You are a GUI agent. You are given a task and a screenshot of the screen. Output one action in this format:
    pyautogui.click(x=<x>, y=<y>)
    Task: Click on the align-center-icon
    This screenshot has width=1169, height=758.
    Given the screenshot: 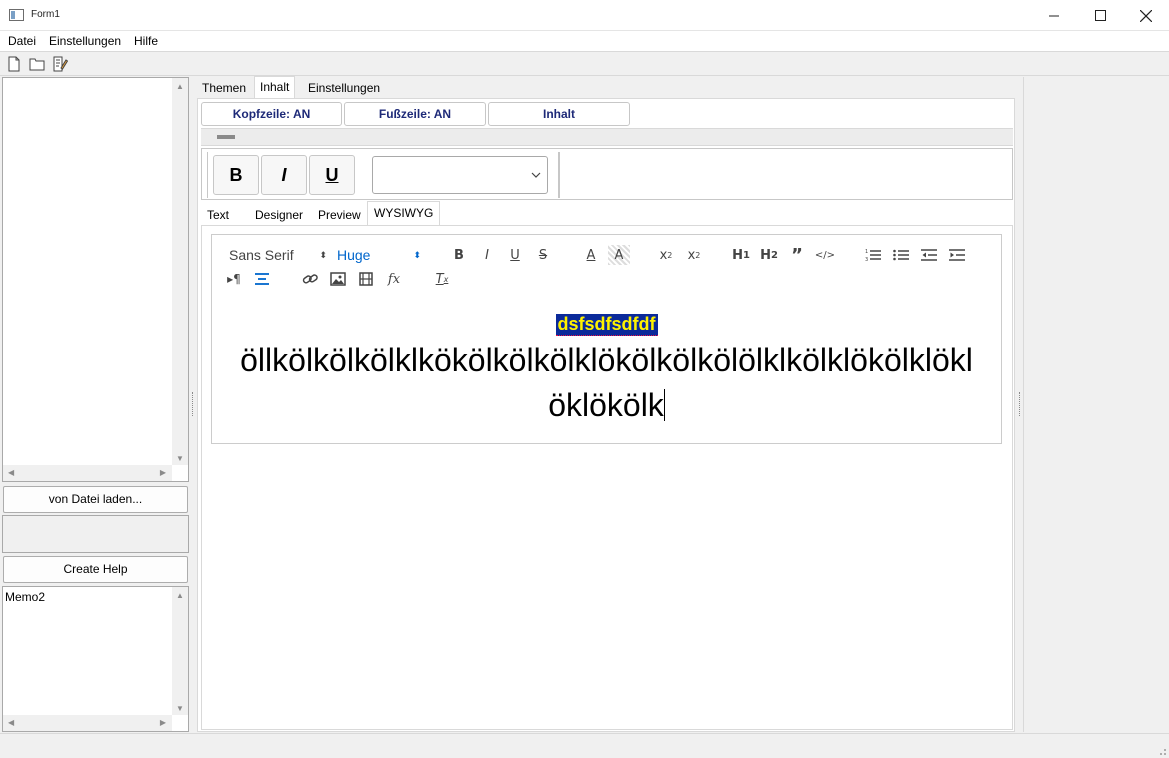 What is the action you would take?
    pyautogui.click(x=262, y=279)
    